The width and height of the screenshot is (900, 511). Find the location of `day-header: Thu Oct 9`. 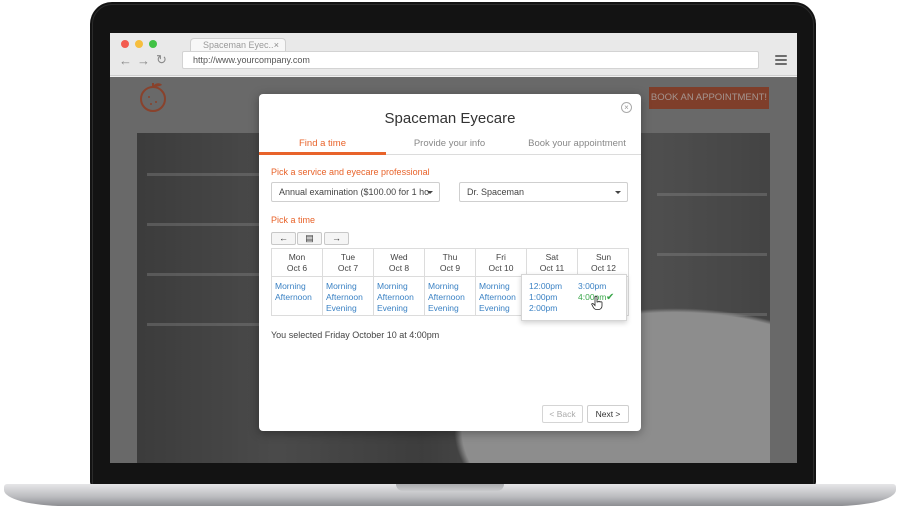

day-header: Thu Oct 9 is located at coordinates (450, 263).